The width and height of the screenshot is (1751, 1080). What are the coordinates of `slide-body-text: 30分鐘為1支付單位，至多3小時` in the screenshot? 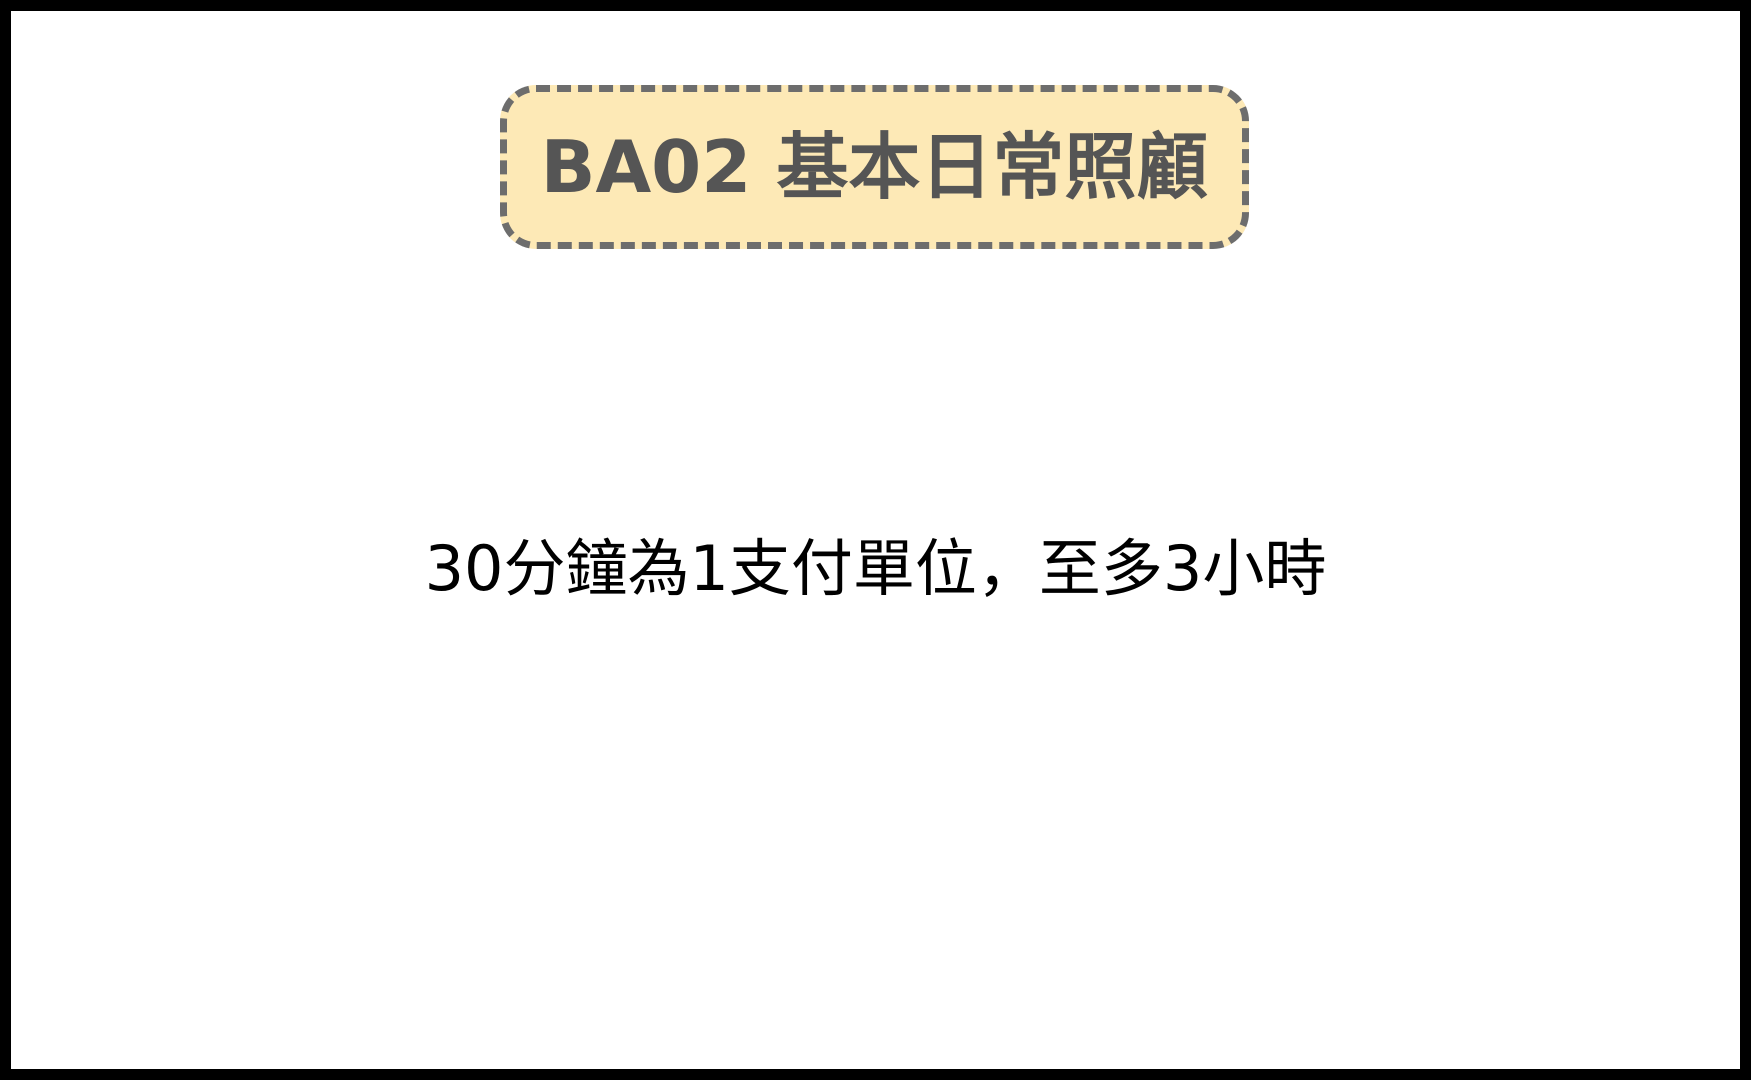 It's located at (875, 568).